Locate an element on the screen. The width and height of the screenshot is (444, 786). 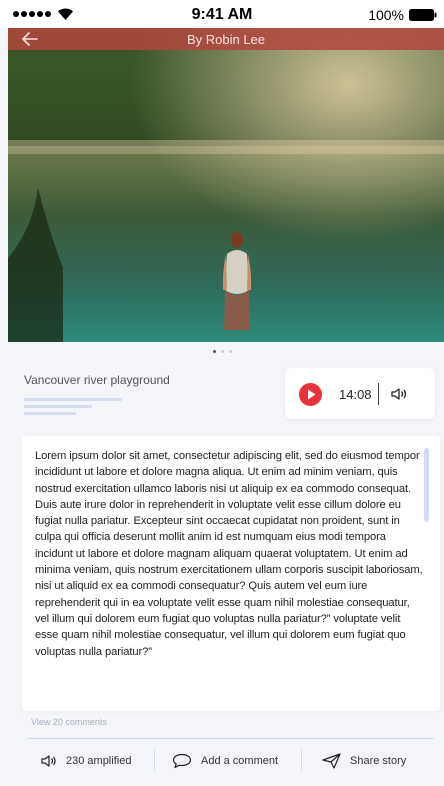
paper-plane-icon is located at coordinates (331, 761).